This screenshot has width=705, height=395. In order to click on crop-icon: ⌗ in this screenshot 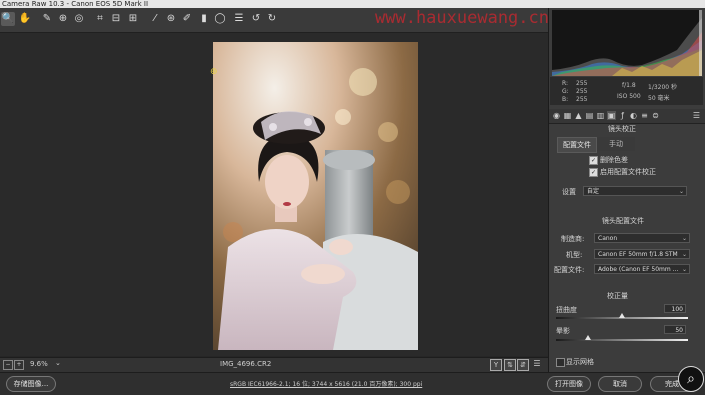, I will do `click(100, 19)`.